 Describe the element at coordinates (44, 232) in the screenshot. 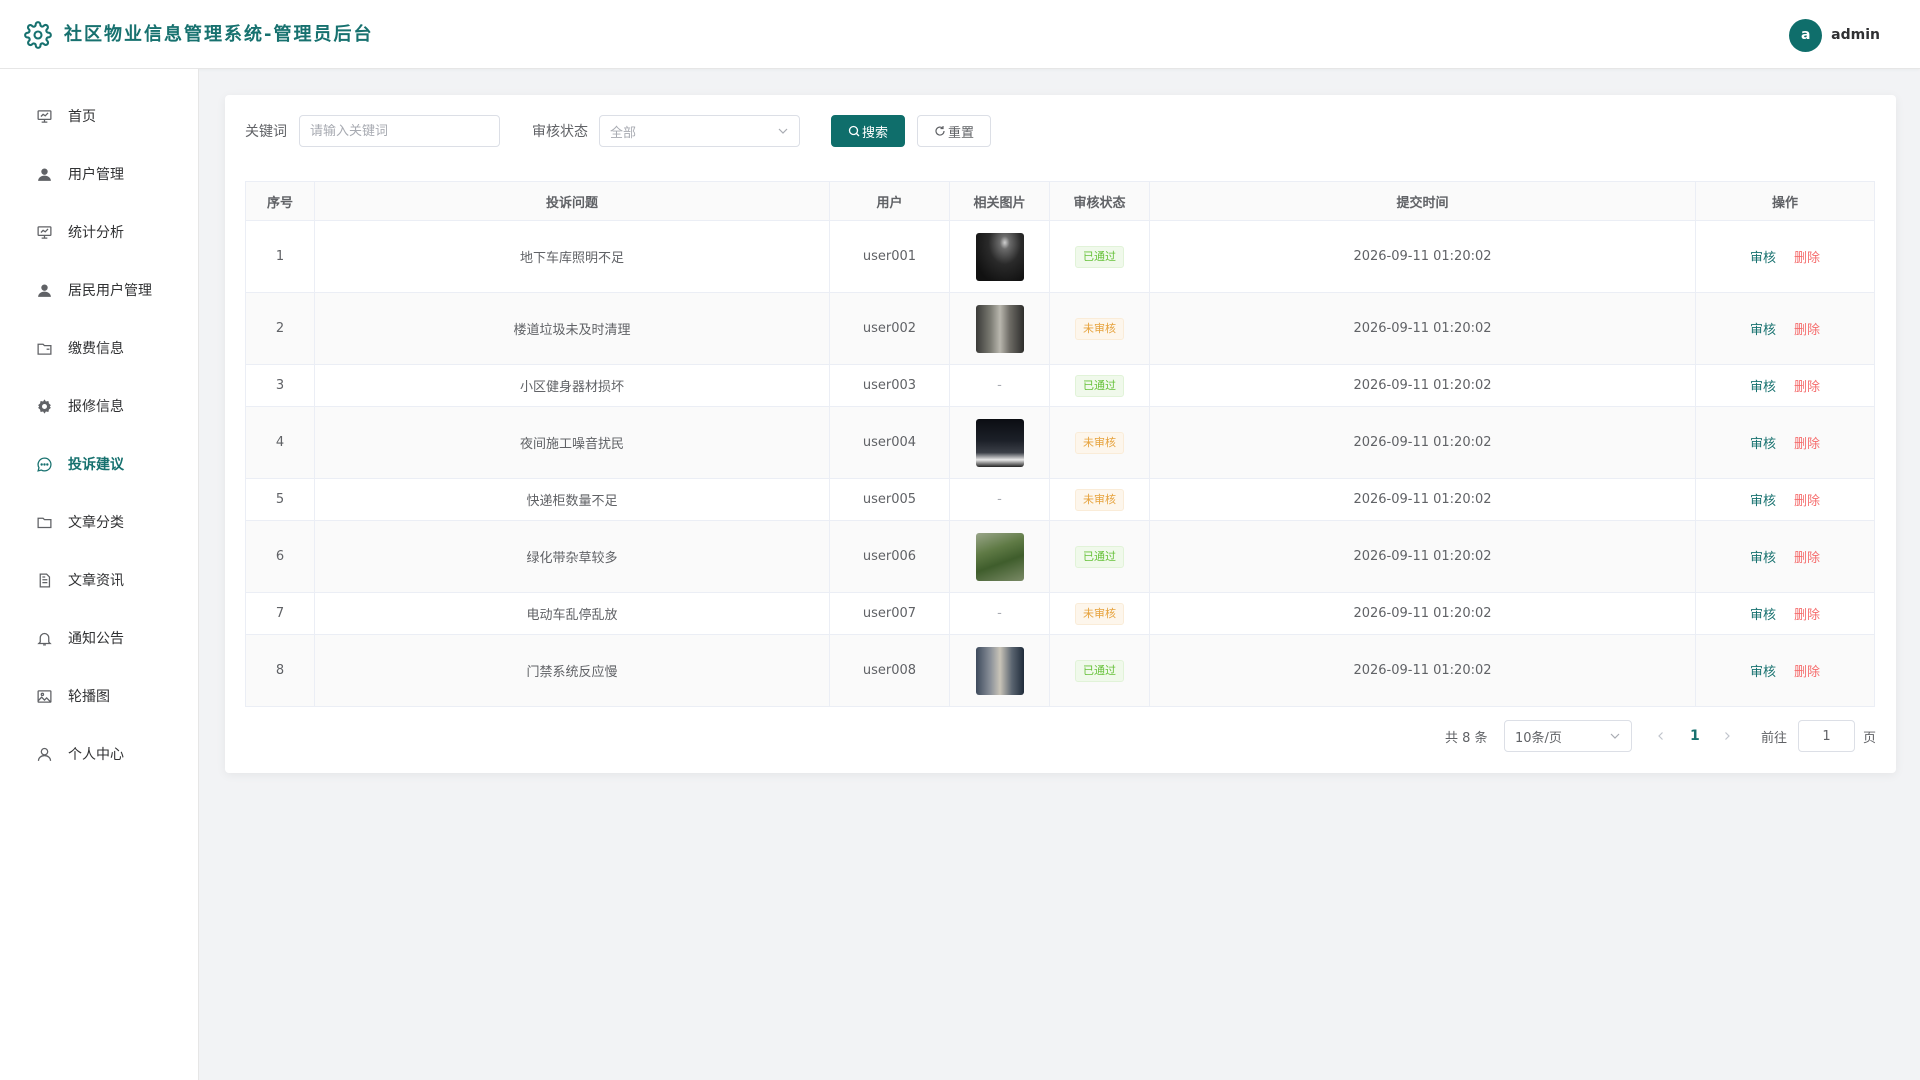

I see `chart-icon` at that location.